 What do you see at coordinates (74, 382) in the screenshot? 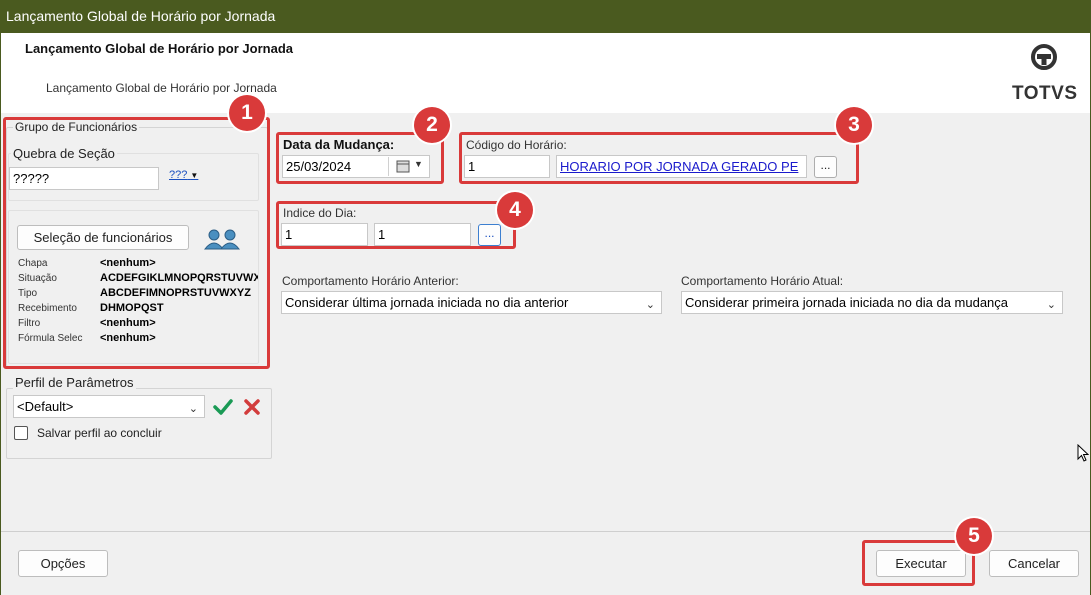
I see `perfil-parametros-legend: Perfil de Parâmetros` at bounding box center [74, 382].